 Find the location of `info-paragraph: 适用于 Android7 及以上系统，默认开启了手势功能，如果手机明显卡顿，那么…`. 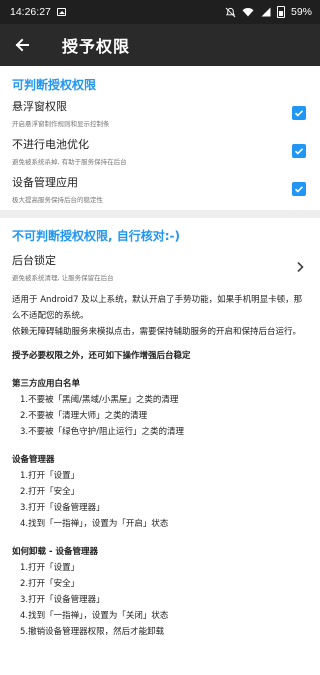

info-paragraph: 适用于 Android7 及以上系统，默认开启了手势功能，如果手机明显卡顿，那么… is located at coordinates (157, 308).